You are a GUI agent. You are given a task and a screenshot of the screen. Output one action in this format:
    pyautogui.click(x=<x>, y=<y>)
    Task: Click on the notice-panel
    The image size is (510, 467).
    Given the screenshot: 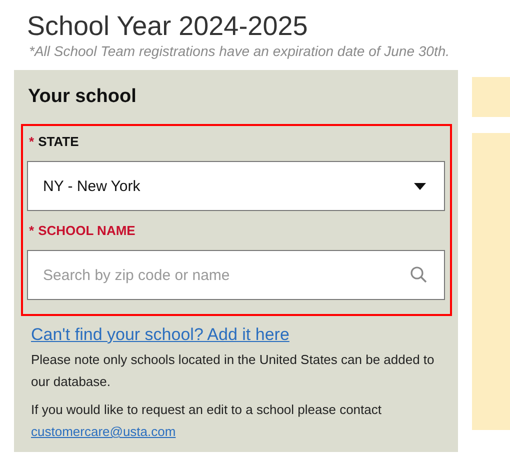 What is the action you would take?
    pyautogui.click(x=491, y=97)
    